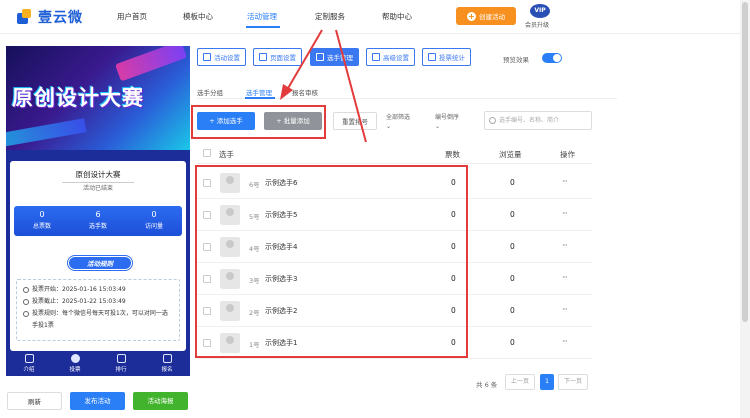 This screenshot has width=750, height=418. I want to click on brand-name: 壹云微, so click(60, 18).